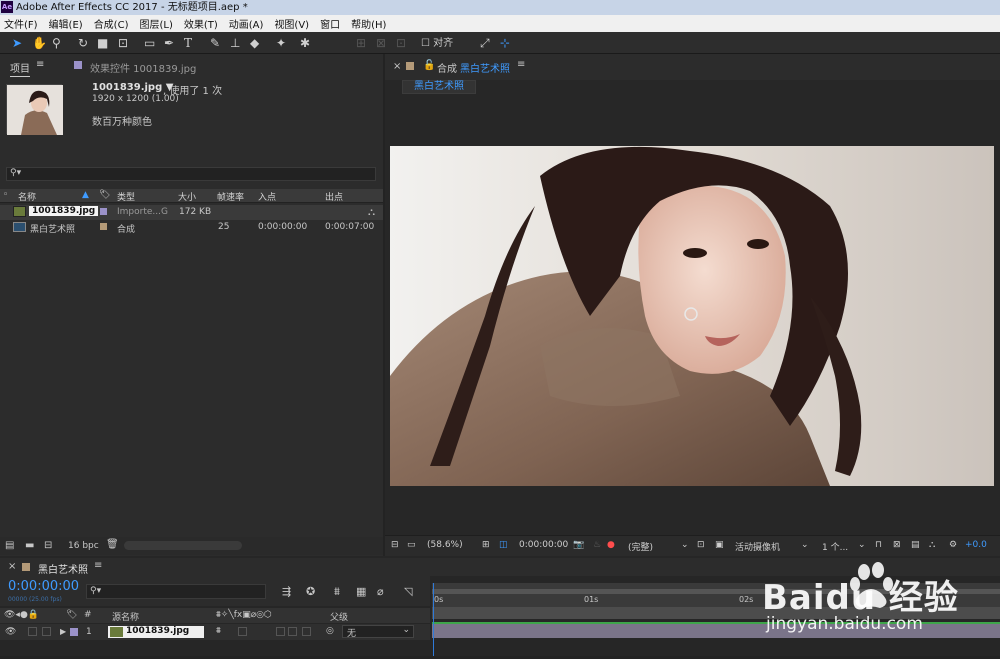  What do you see at coordinates (254, 43) in the screenshot?
I see `eraser-tool-icon: ◆` at bounding box center [254, 43].